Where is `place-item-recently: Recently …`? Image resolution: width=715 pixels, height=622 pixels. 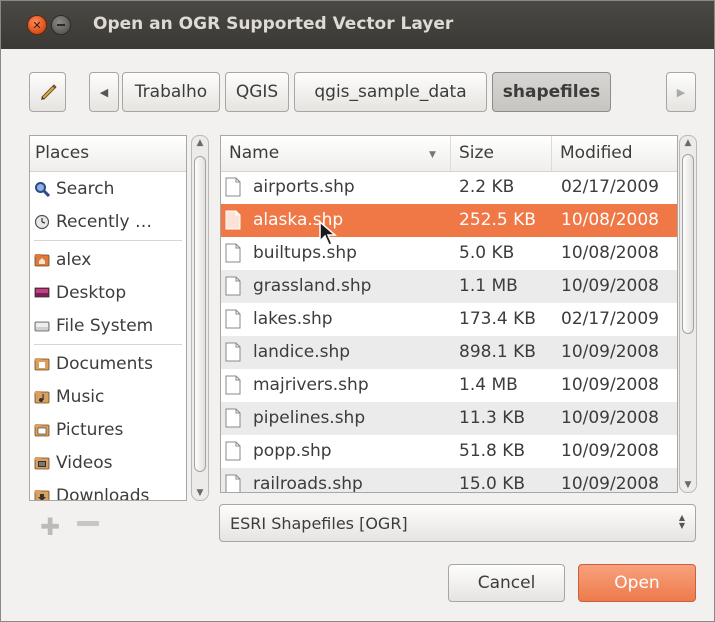
place-item-recently: Recently … is located at coordinates (108, 221).